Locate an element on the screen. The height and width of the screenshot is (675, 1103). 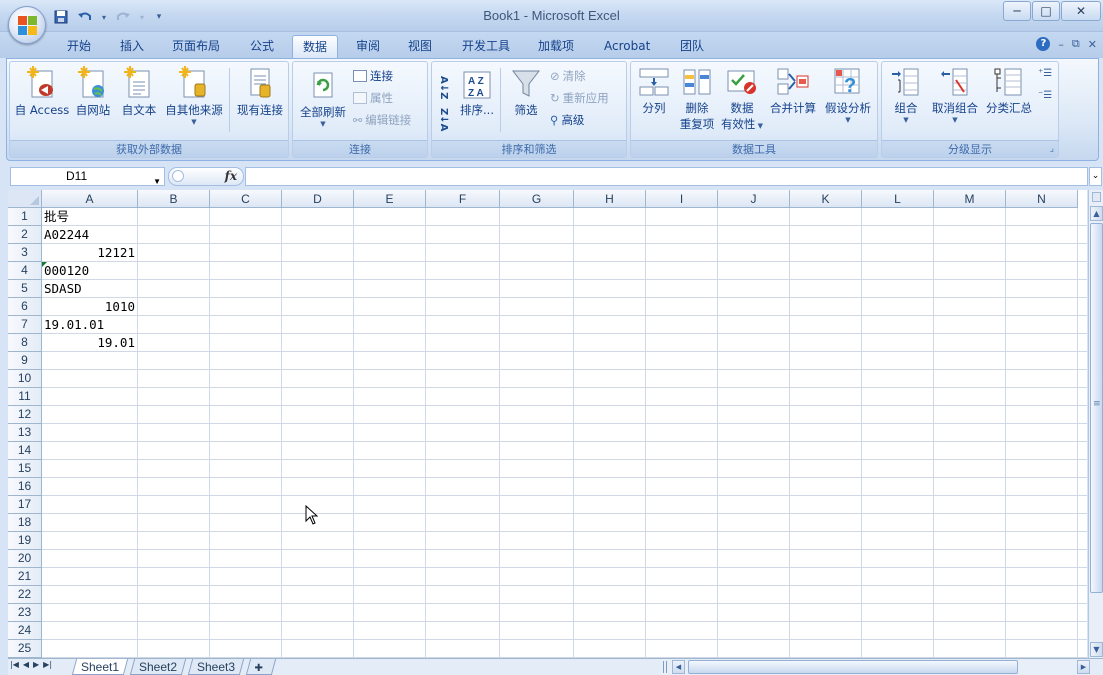
tab-acrobat: Acrobat is located at coordinates (627, 46).